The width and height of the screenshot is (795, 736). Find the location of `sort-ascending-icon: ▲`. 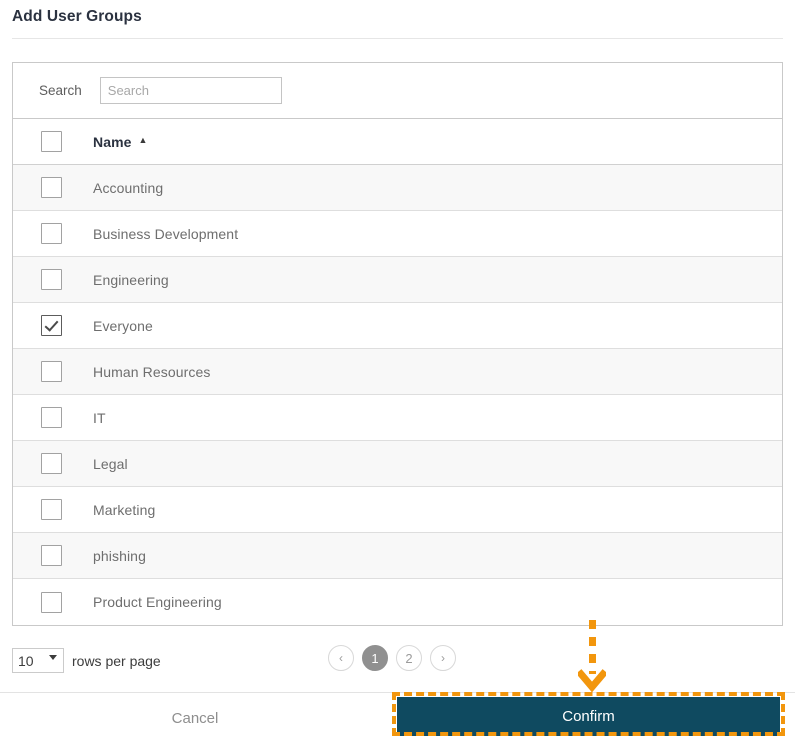

sort-ascending-icon: ▲ is located at coordinates (143, 140).